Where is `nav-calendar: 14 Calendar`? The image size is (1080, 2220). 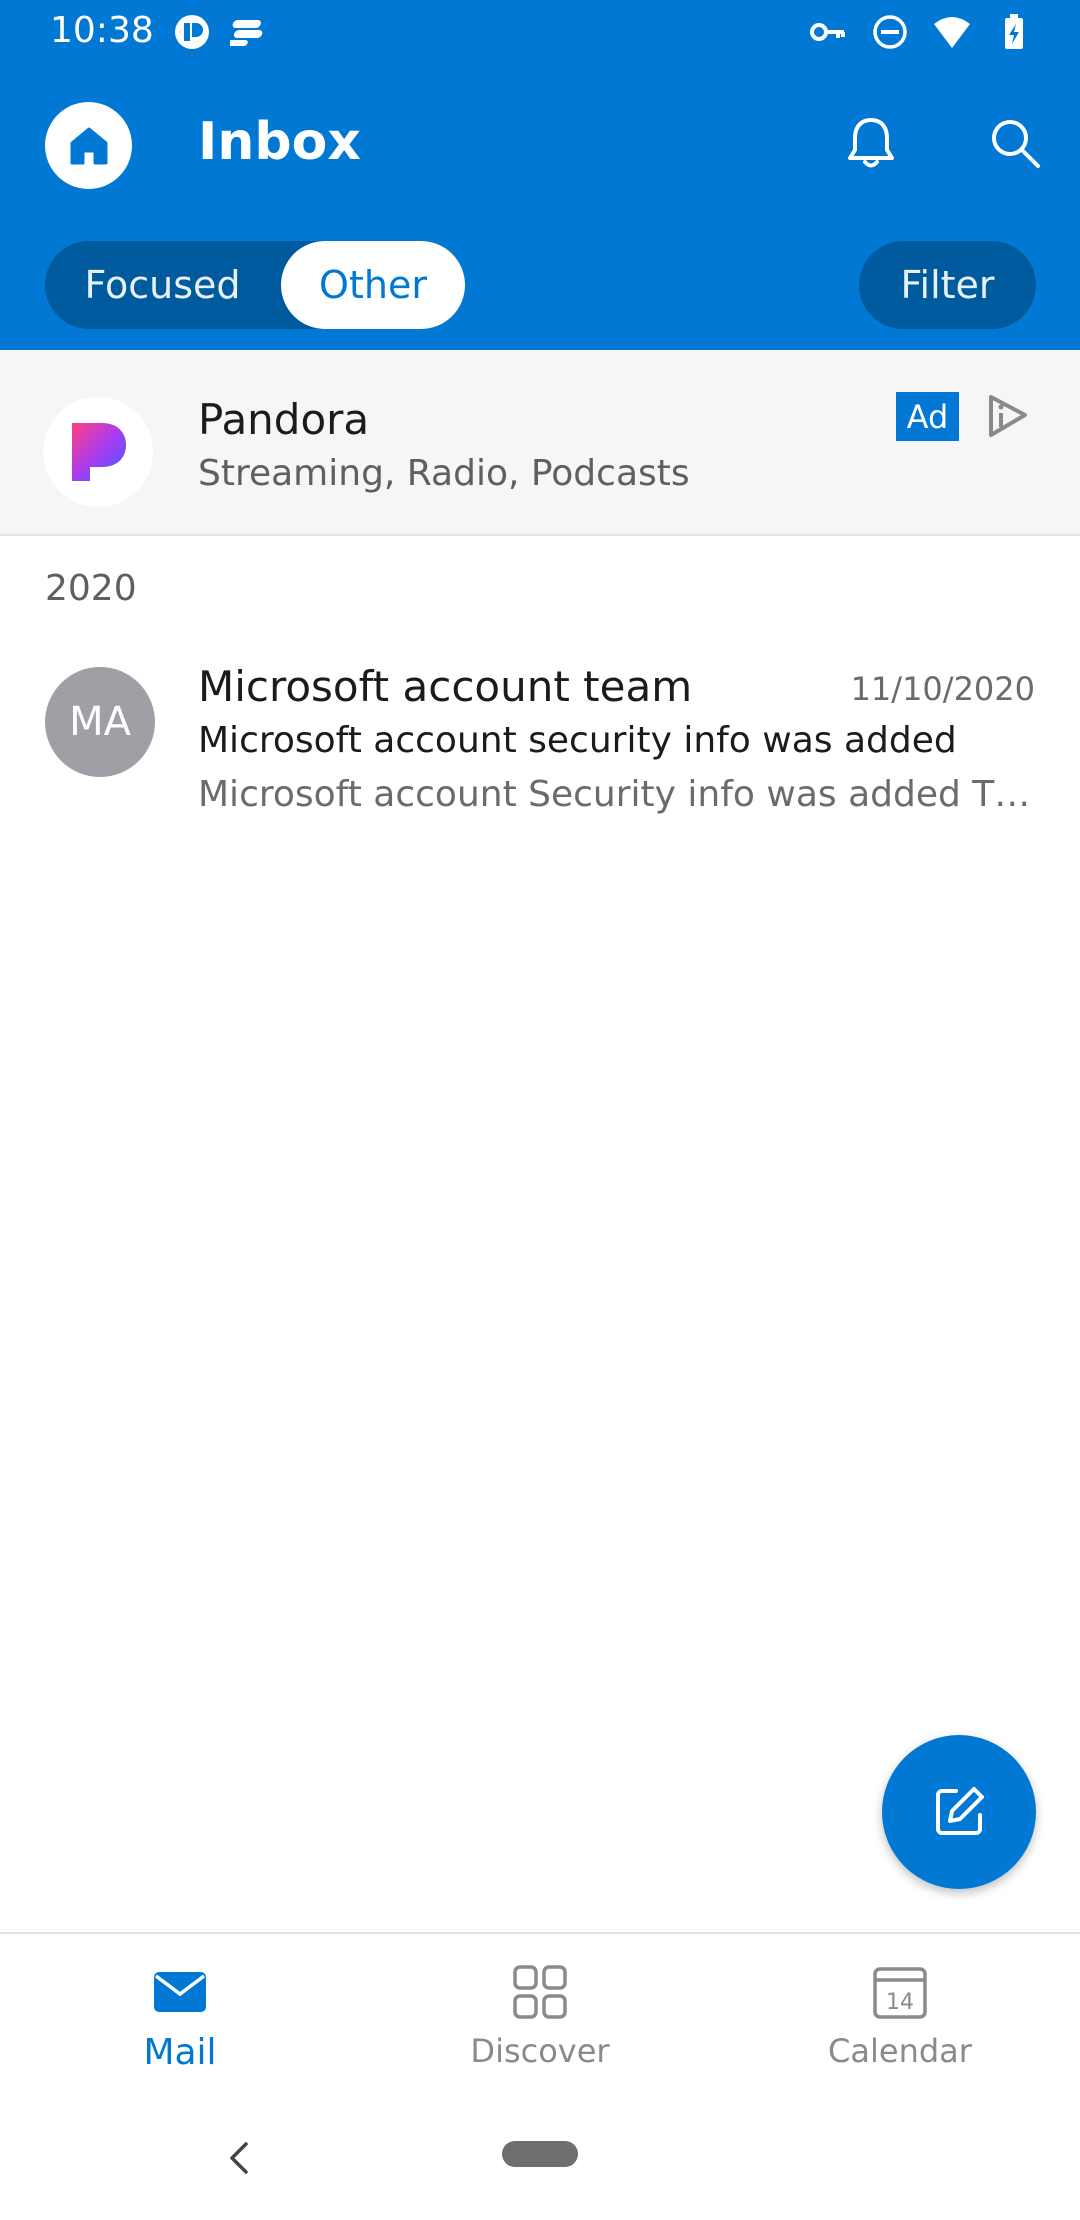
nav-calendar: 14 Calendar is located at coordinates (900, 2017).